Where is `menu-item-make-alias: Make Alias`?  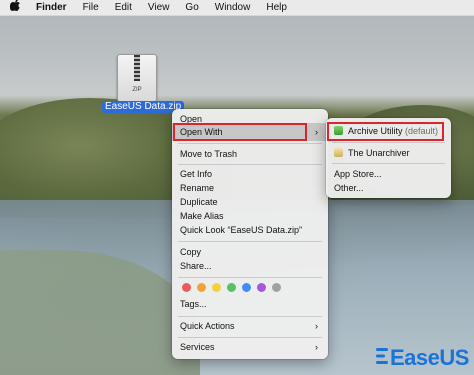
menu-item-make-alias: Make Alias is located at coordinates (251, 216).